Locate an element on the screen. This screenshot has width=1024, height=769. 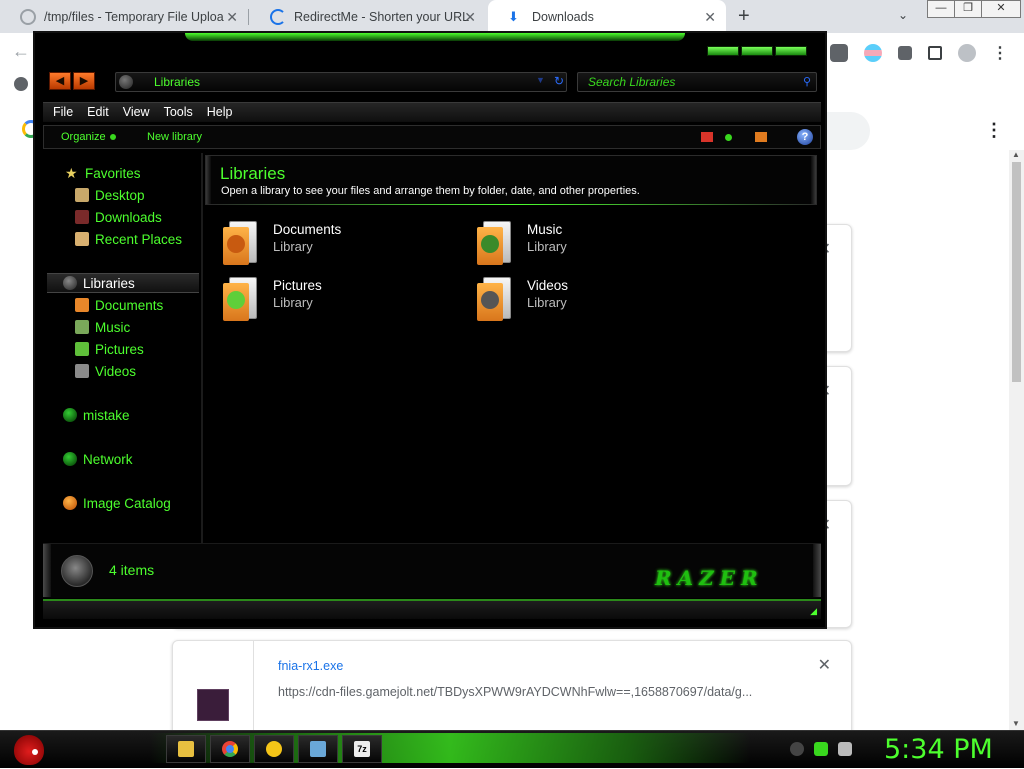
side-panel-icon is located at coordinates (935, 53).